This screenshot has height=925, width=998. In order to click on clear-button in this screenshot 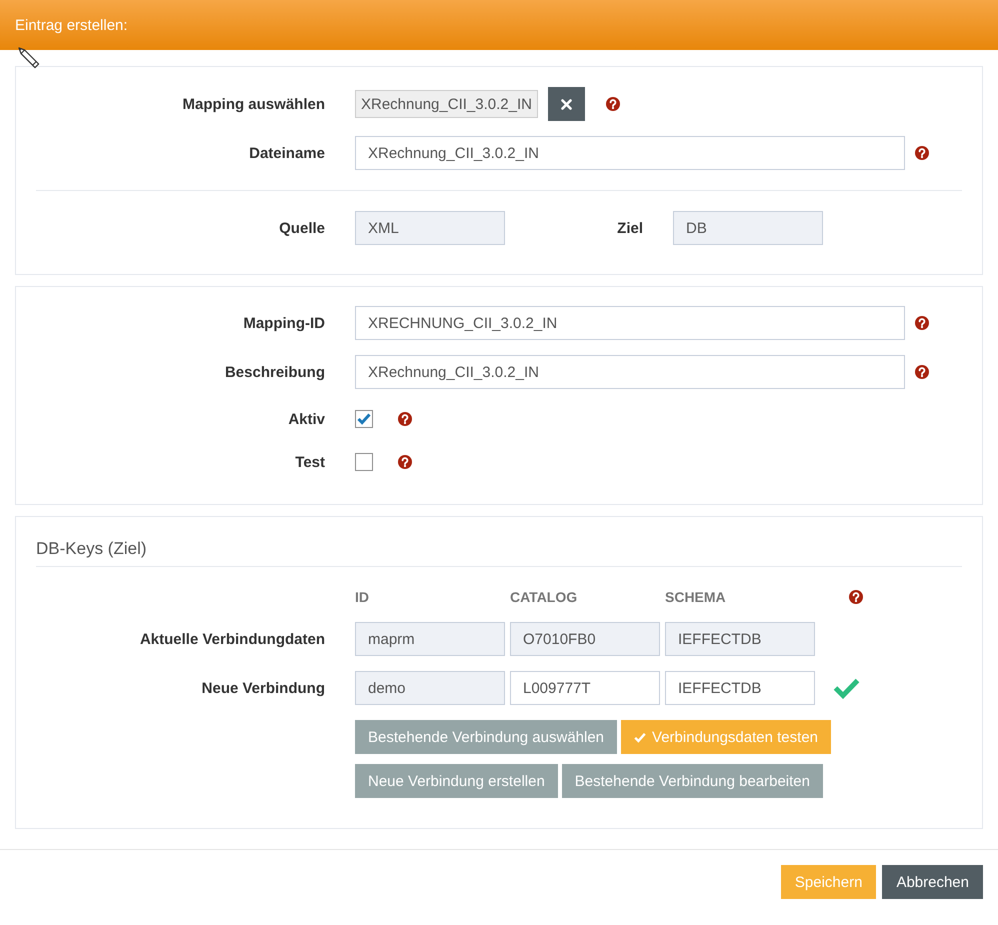, I will do `click(566, 104)`.